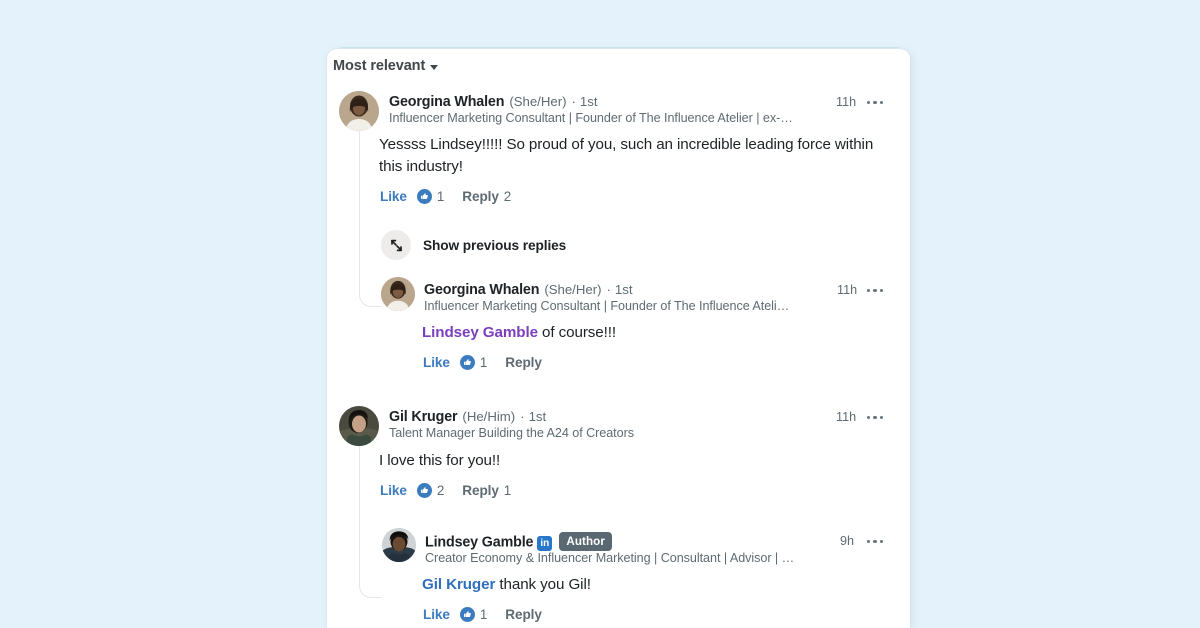 This screenshot has height=628, width=1200. Describe the element at coordinates (875, 542) in the screenshot. I see `more-options-icon` at that location.